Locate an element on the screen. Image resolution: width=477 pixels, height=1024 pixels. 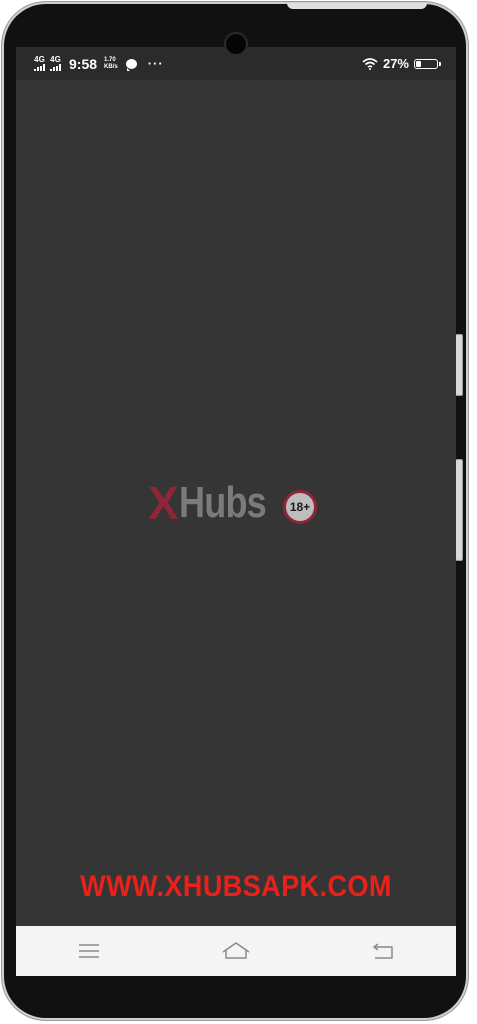
home-icon is located at coordinates (236, 950).